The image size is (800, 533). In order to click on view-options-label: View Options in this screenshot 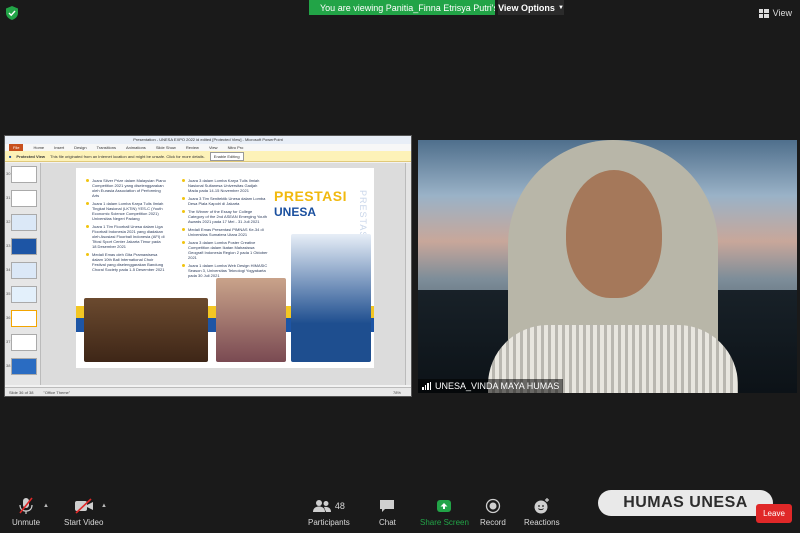, I will do `click(526, 7)`.